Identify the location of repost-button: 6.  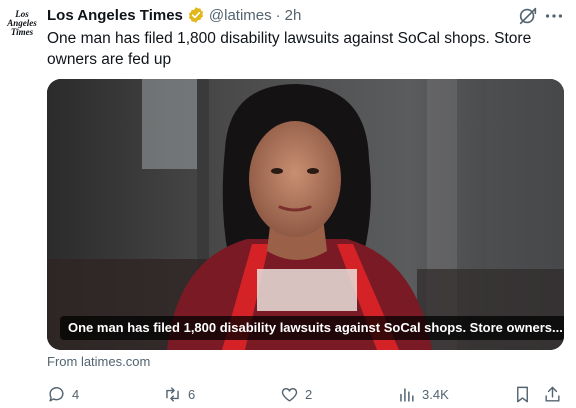
(179, 394).